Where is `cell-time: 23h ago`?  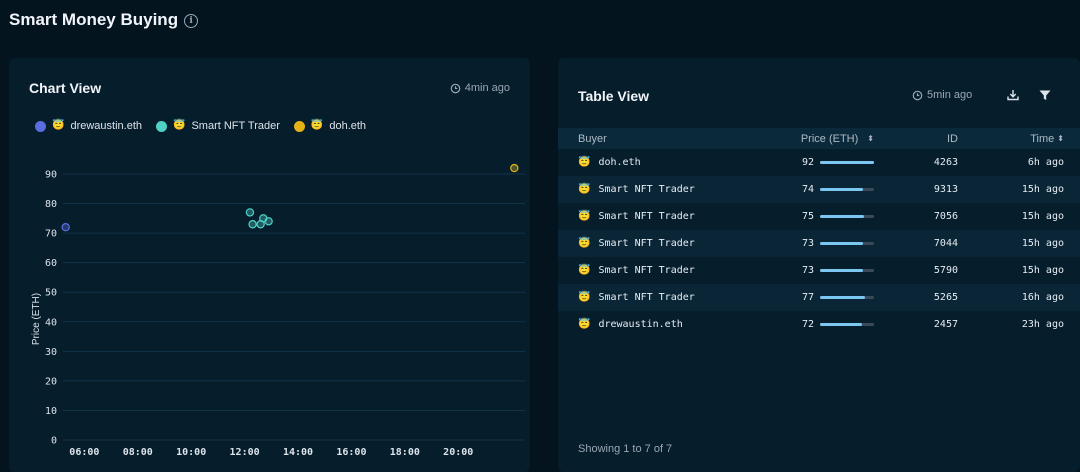 cell-time: 23h ago is located at coordinates (1042, 324).